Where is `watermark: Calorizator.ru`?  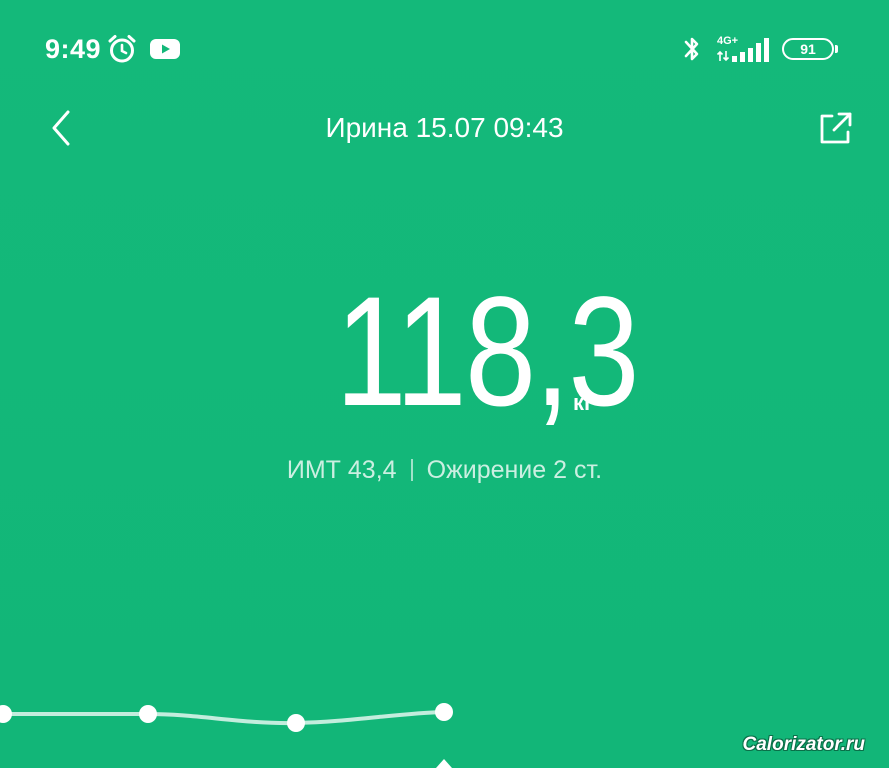
watermark: Calorizator.ru is located at coordinates (803, 744).